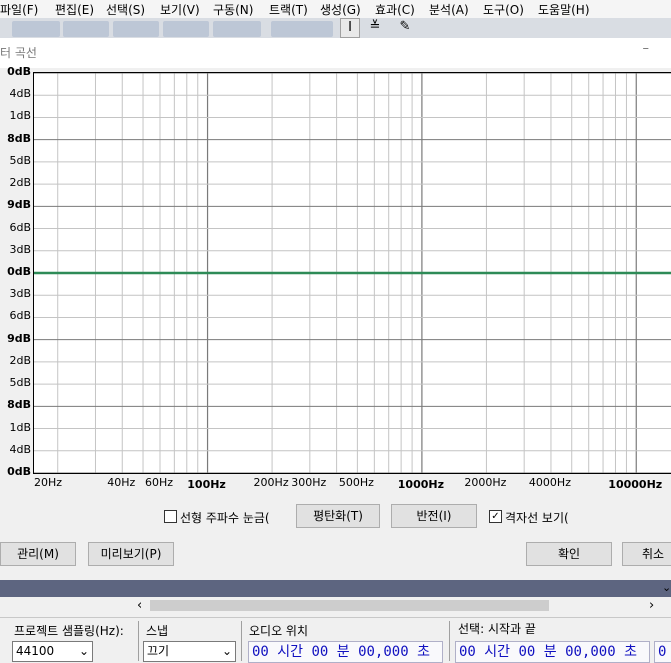 This screenshot has height=663, width=671. I want to click on selection-end-value: 0, so click(662, 652).